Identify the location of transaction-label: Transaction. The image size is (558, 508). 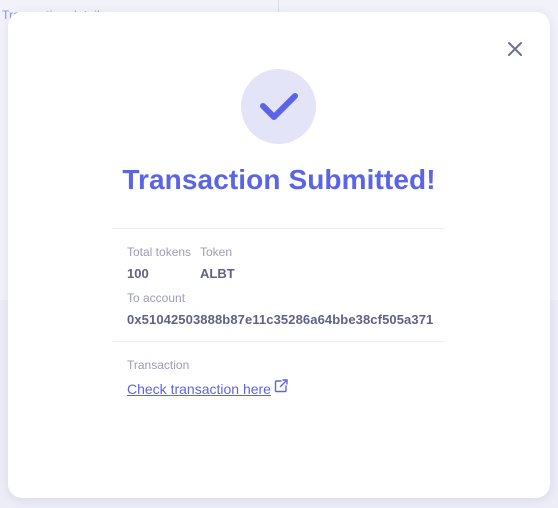
(158, 365).